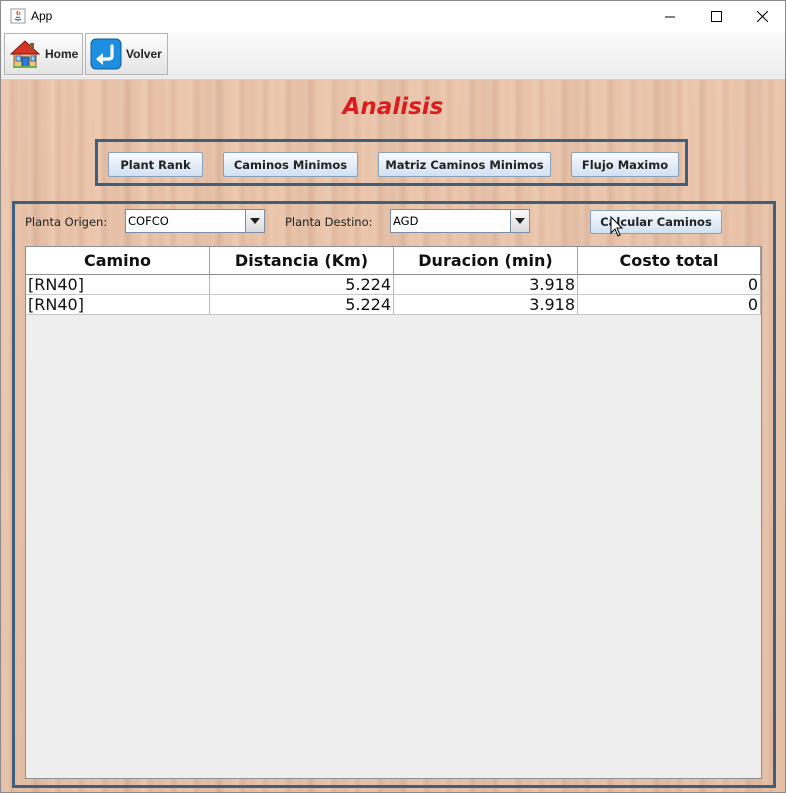  Describe the element at coordinates (617, 226) in the screenshot. I see `mouse-cursor-icon` at that location.